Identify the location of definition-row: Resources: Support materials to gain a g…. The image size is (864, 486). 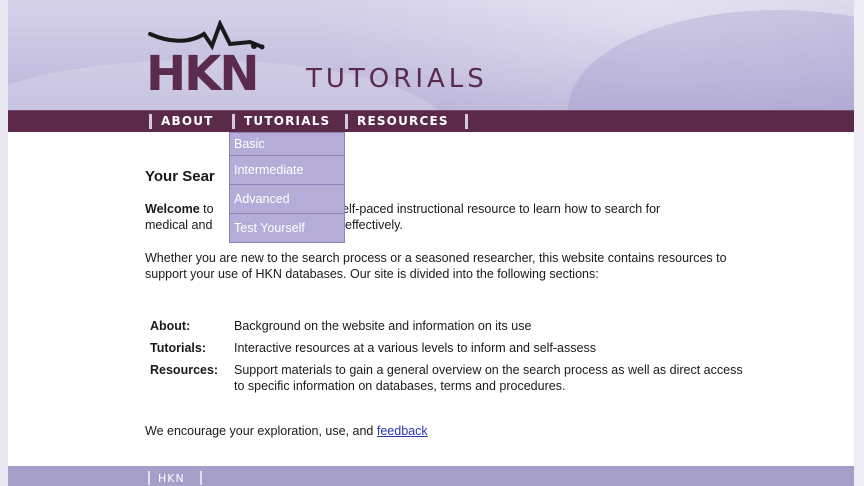
(450, 378).